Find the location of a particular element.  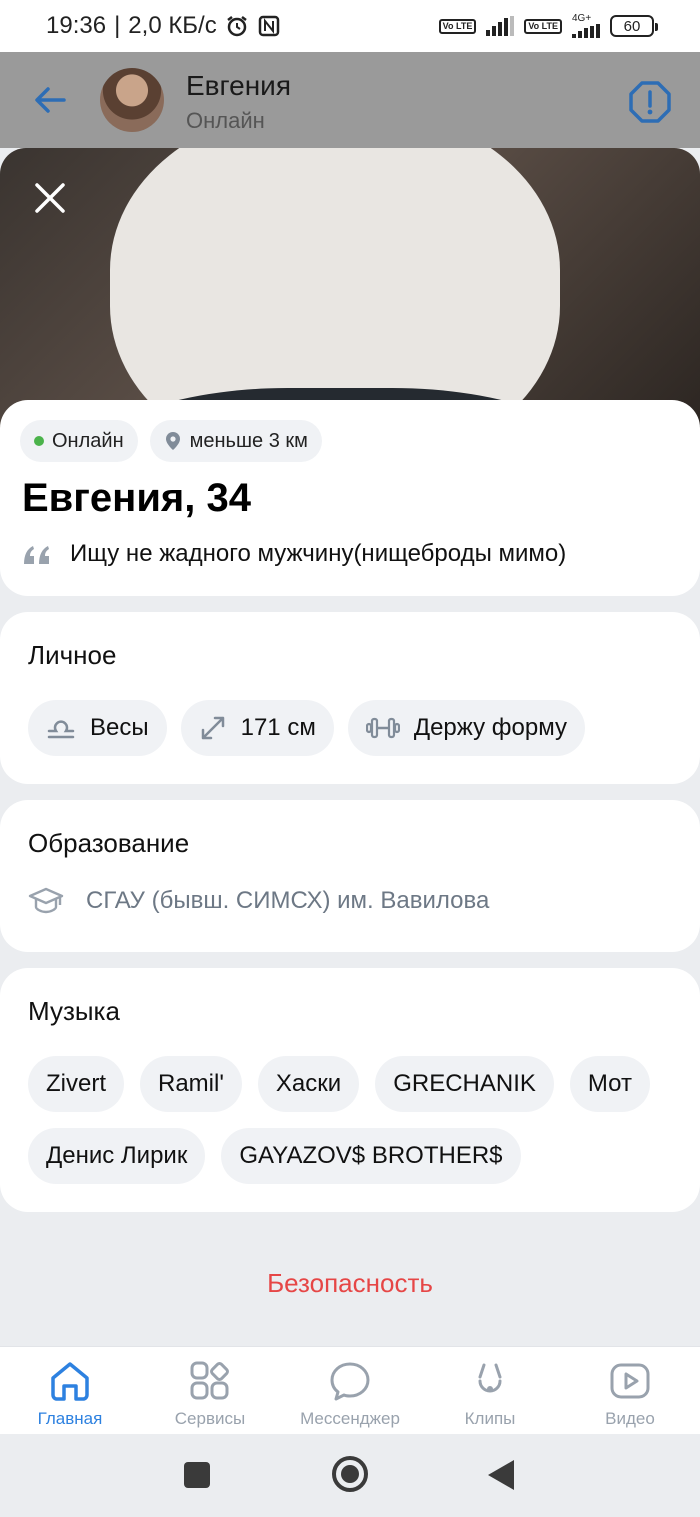

close-icon is located at coordinates (50, 198).